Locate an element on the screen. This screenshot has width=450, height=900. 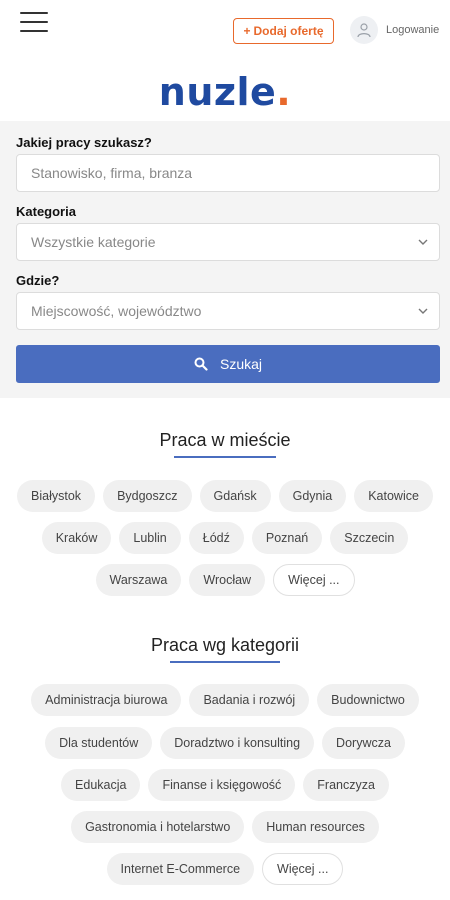
job-search-input: Stanowisko, firma, branza is located at coordinates (228, 173).